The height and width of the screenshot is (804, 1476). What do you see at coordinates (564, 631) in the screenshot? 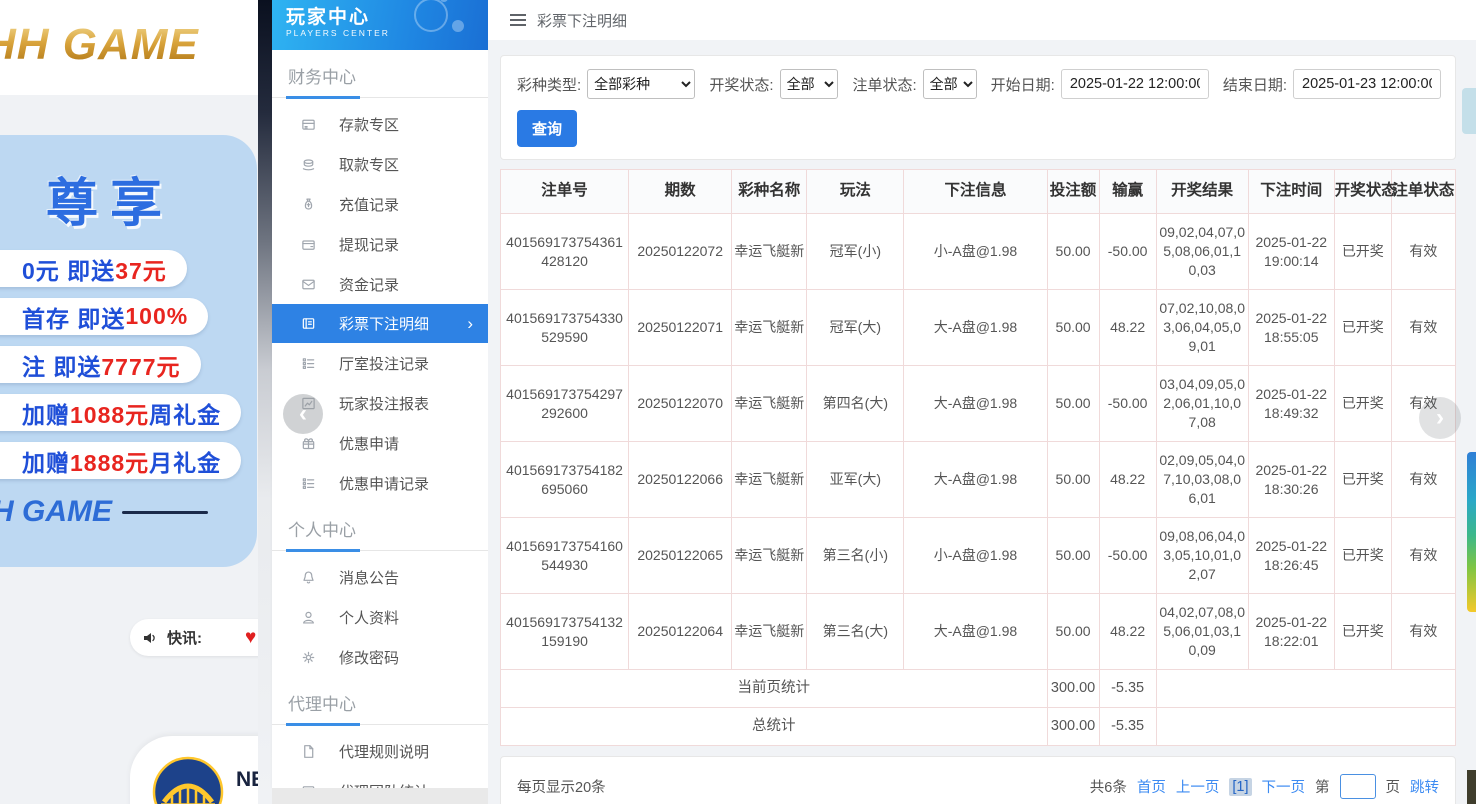
I see `table-cell: 401569173754132159190` at bounding box center [564, 631].